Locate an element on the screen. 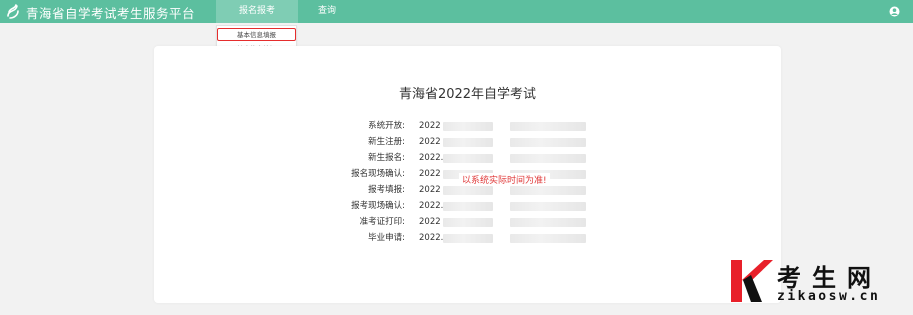  schedule-row: 毕业申请: 2022. is located at coordinates (467, 238).